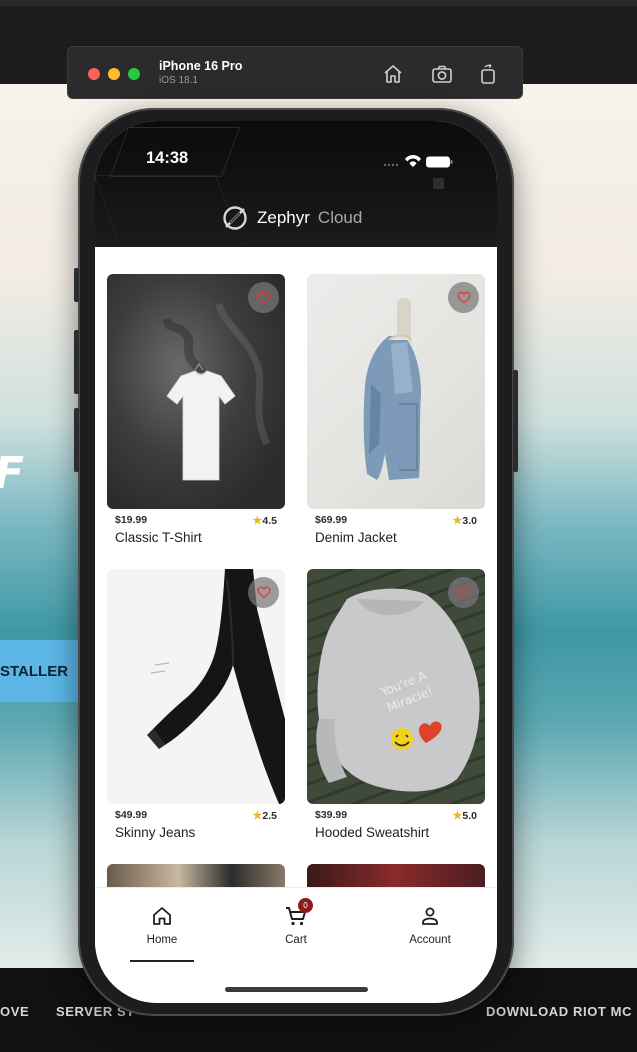 This screenshot has width=637, height=1052. I want to click on background-installer-button: STALLER, so click(39, 671).